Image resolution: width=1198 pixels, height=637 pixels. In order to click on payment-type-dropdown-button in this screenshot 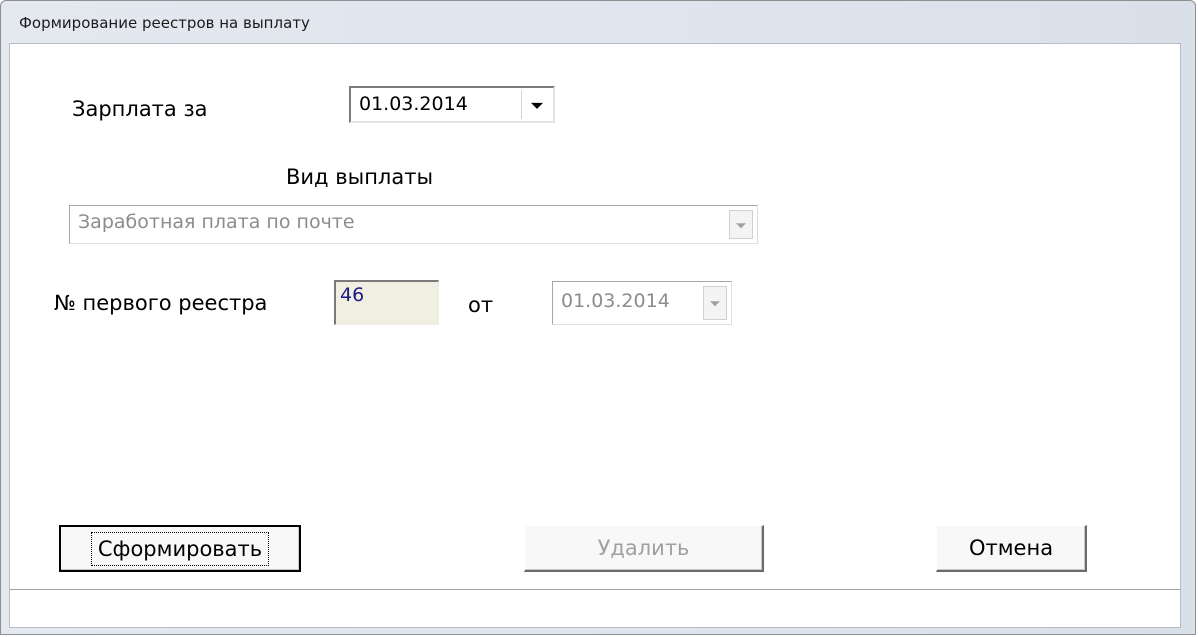, I will do `click(741, 224)`.